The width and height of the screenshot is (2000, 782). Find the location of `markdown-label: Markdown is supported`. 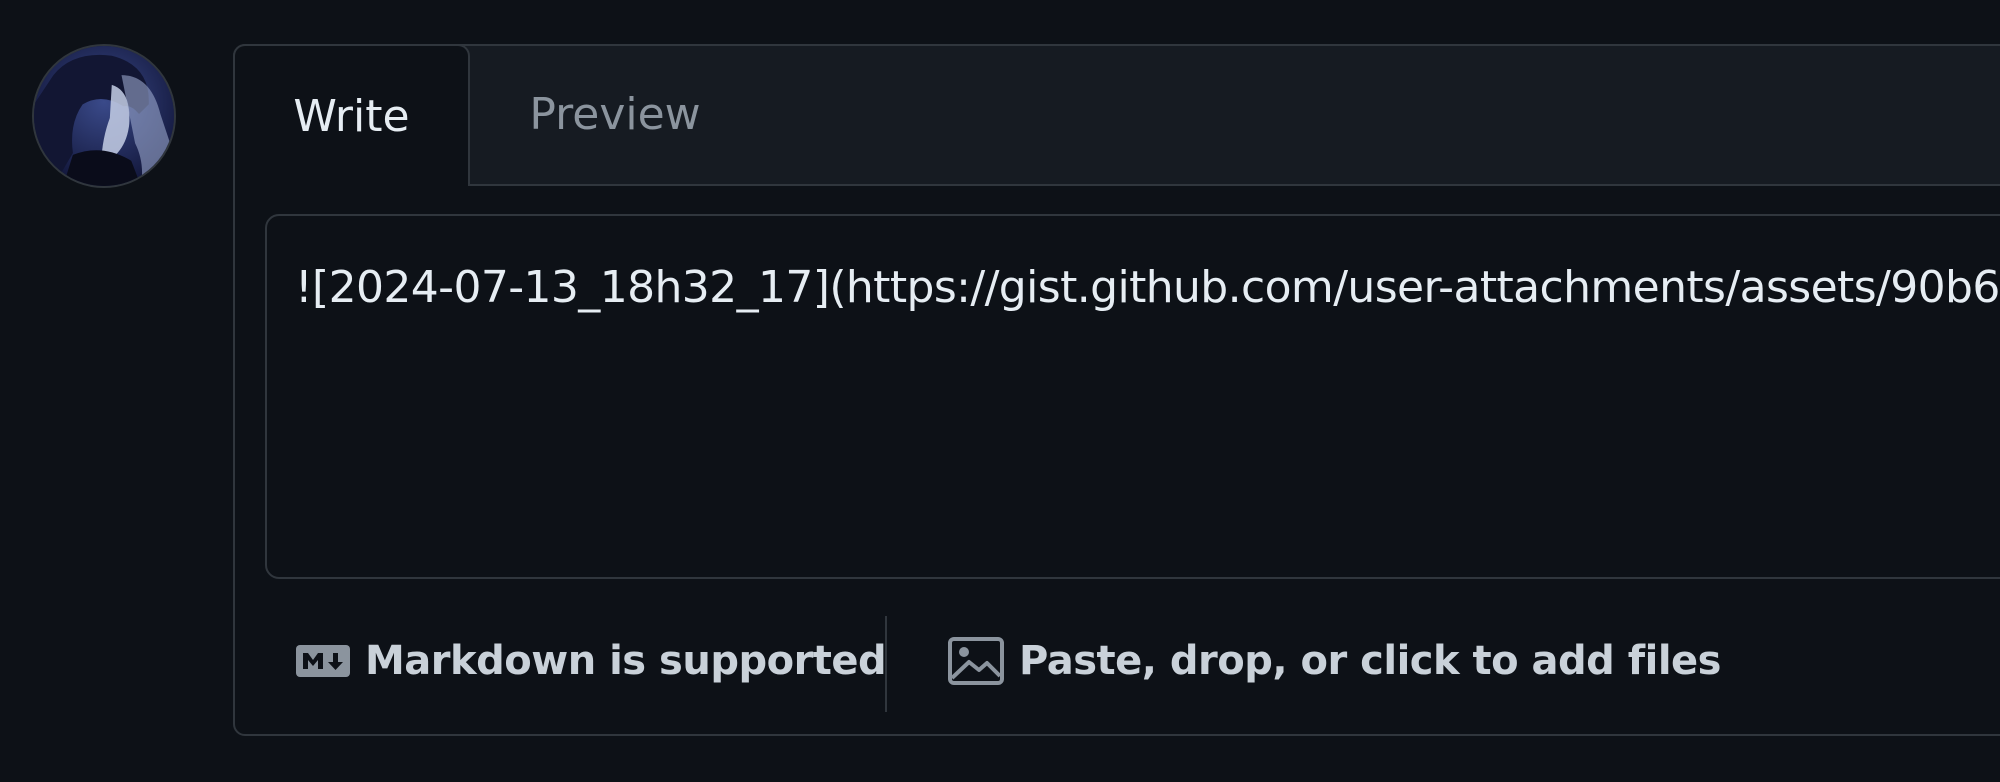

markdown-label: Markdown is supported is located at coordinates (626, 661).